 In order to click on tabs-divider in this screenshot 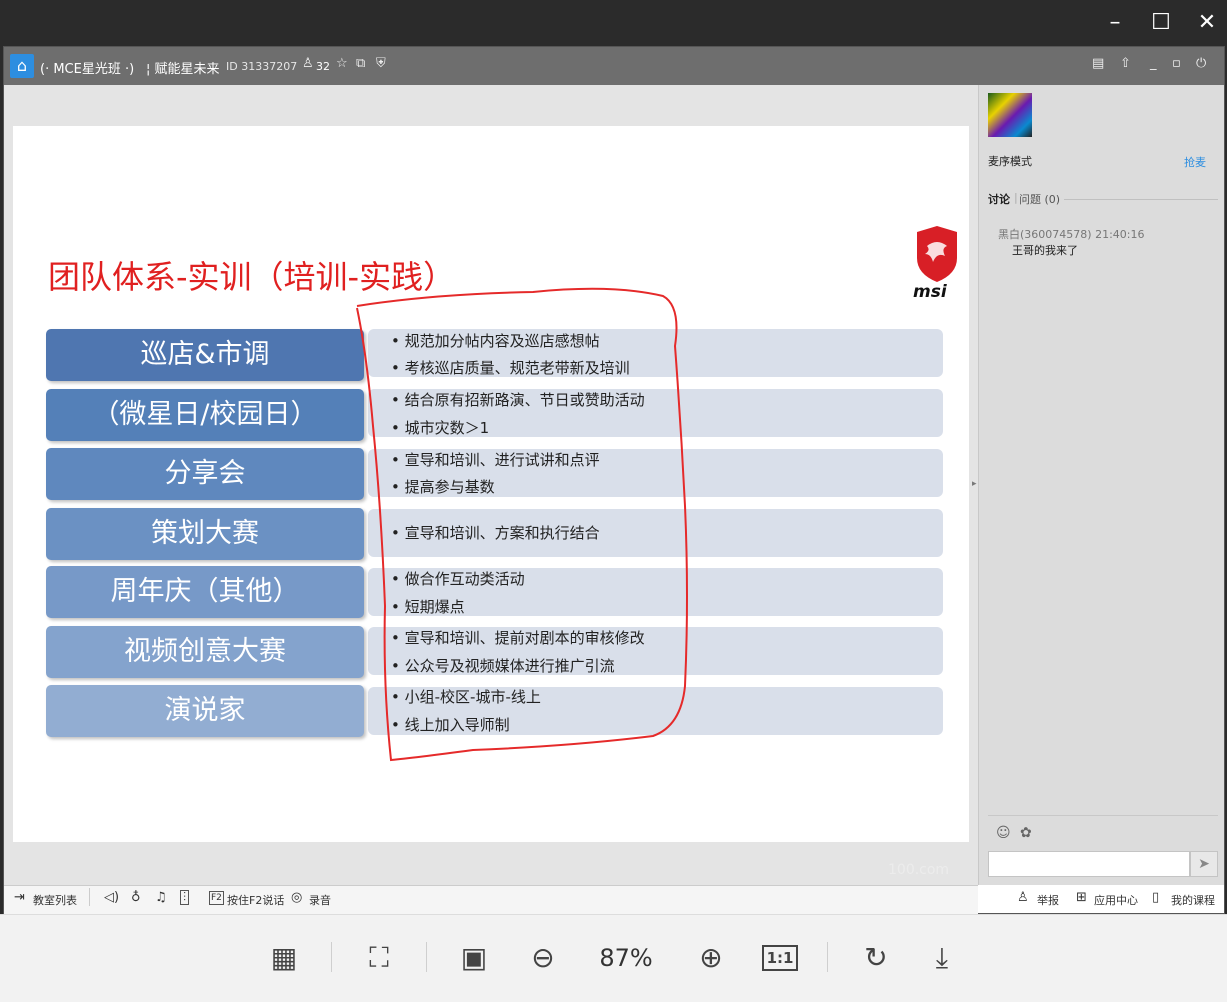, I will do `click(1141, 199)`.